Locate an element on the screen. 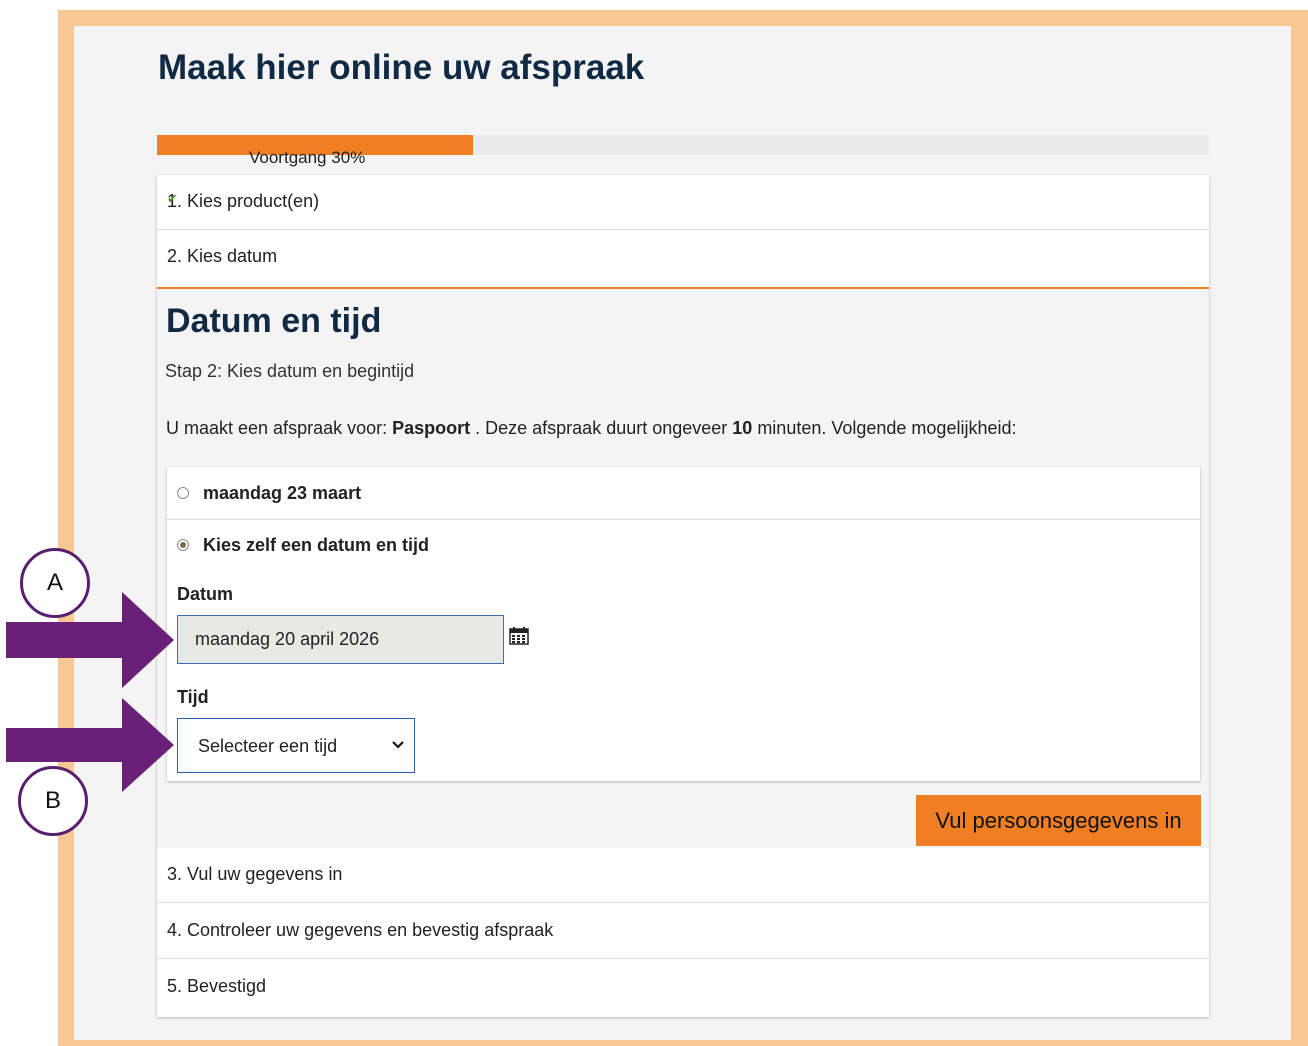 This screenshot has height=1046, width=1308. step-2-header: 2. Kies datum is located at coordinates (683, 257).